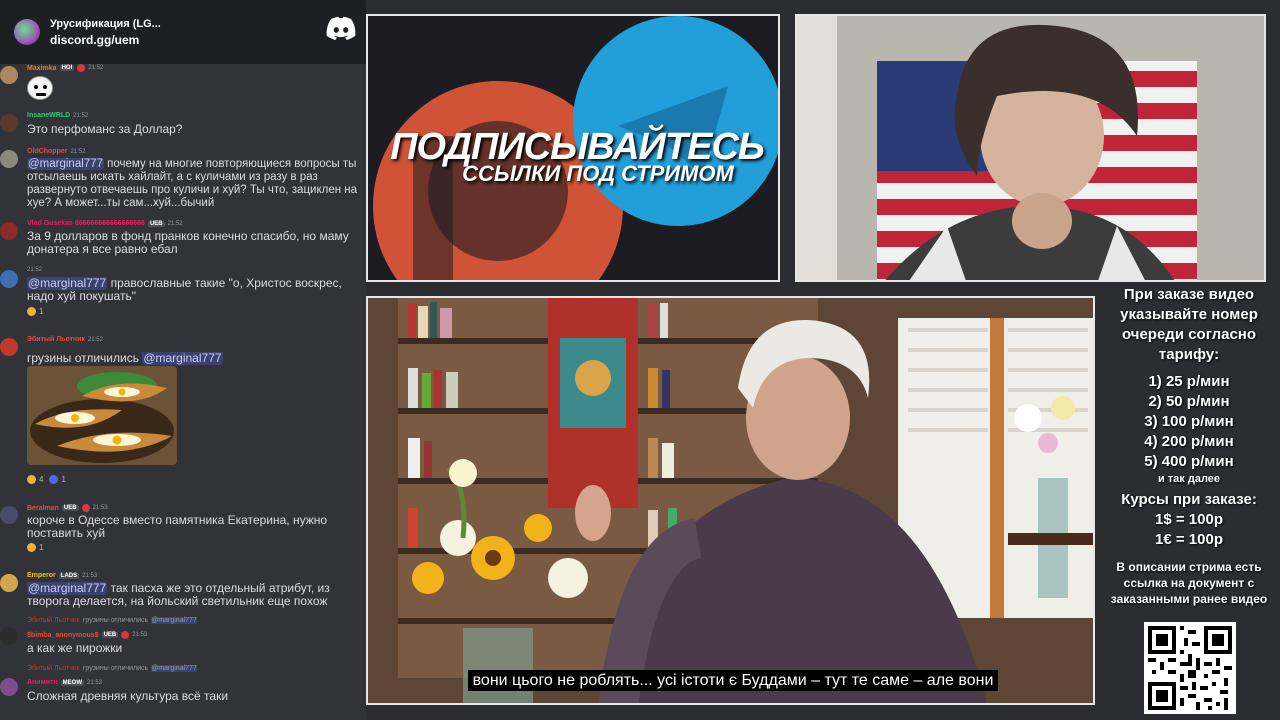  I want to click on server-header: Урусификация (LG... discord.gg/uem, so click(183, 32).